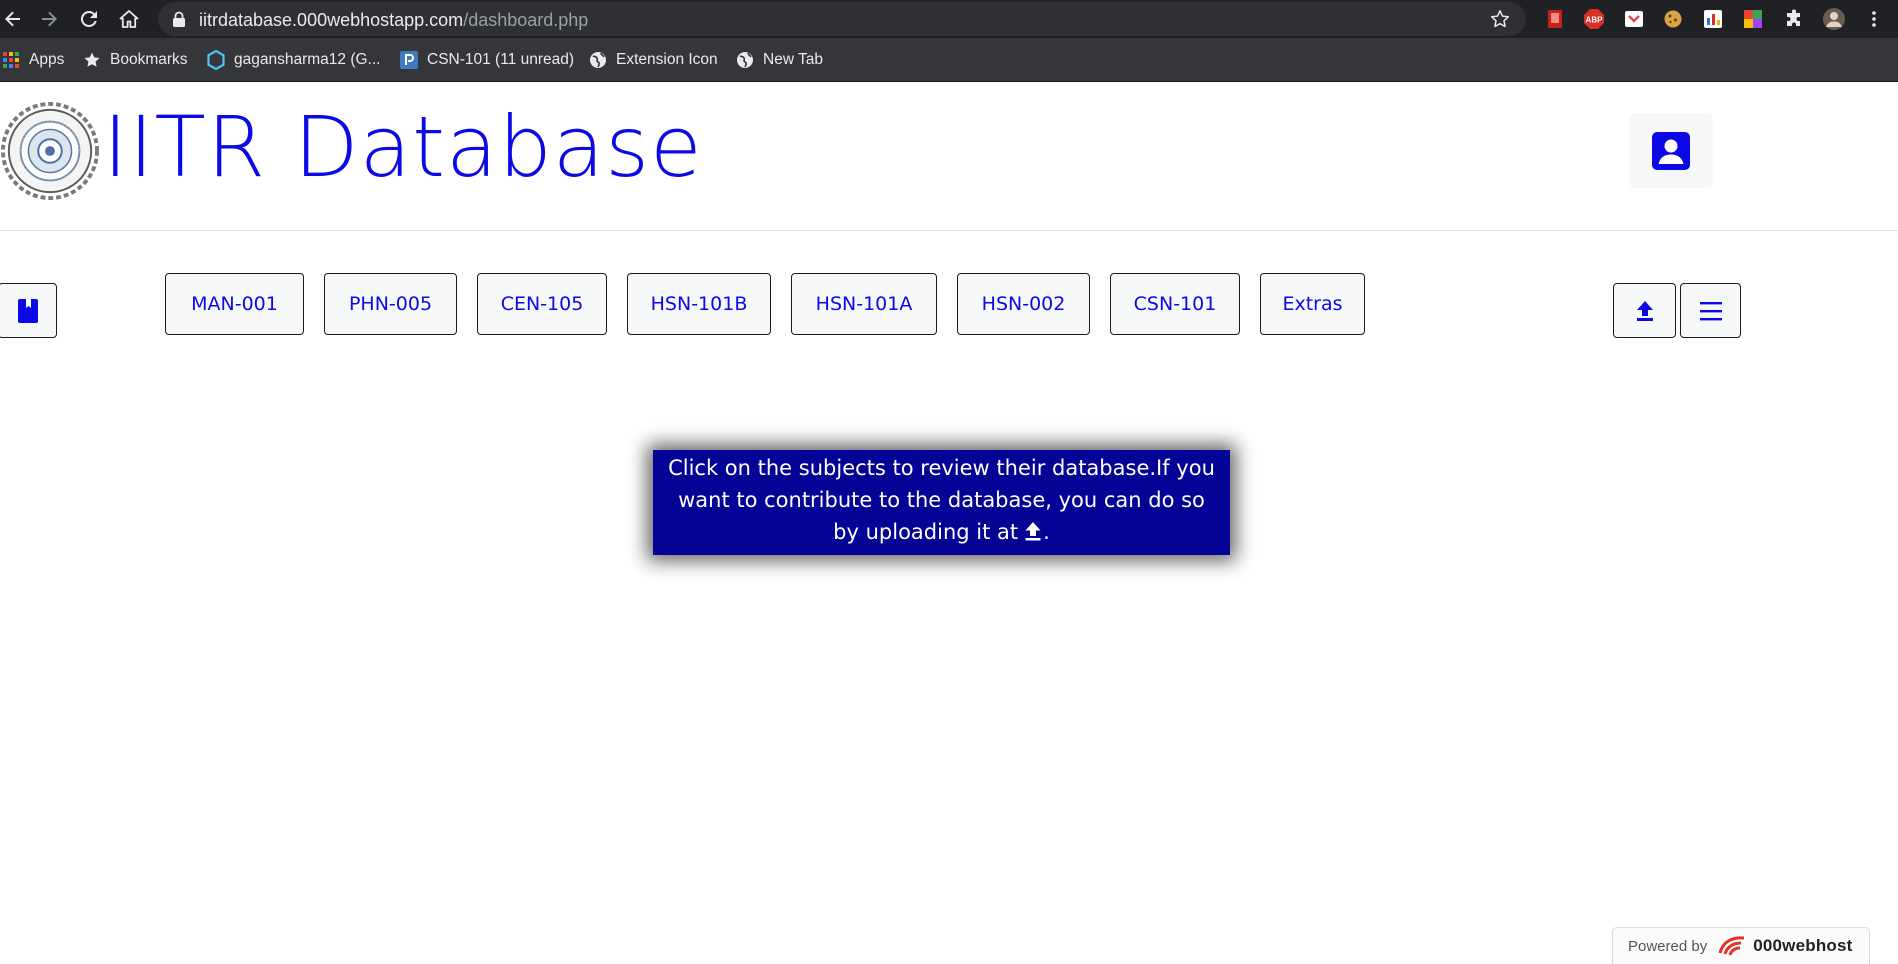 Image resolution: width=1898 pixels, height=964 pixels. I want to click on cookie-extension, so click(1673, 19).